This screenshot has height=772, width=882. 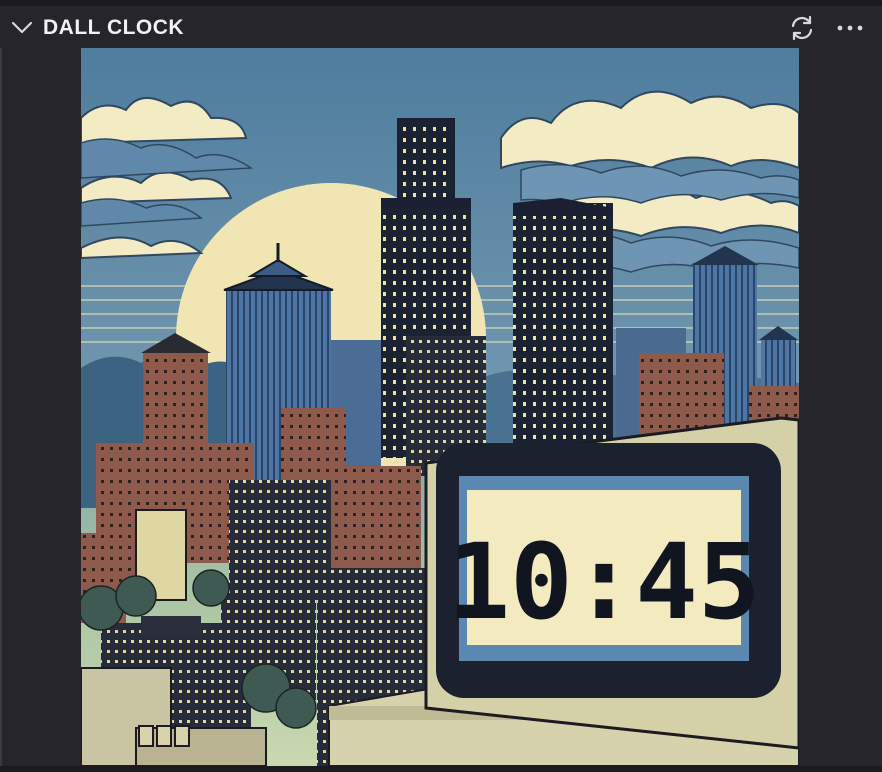 What do you see at coordinates (850, 28) in the screenshot?
I see `more-horizontal-icon` at bounding box center [850, 28].